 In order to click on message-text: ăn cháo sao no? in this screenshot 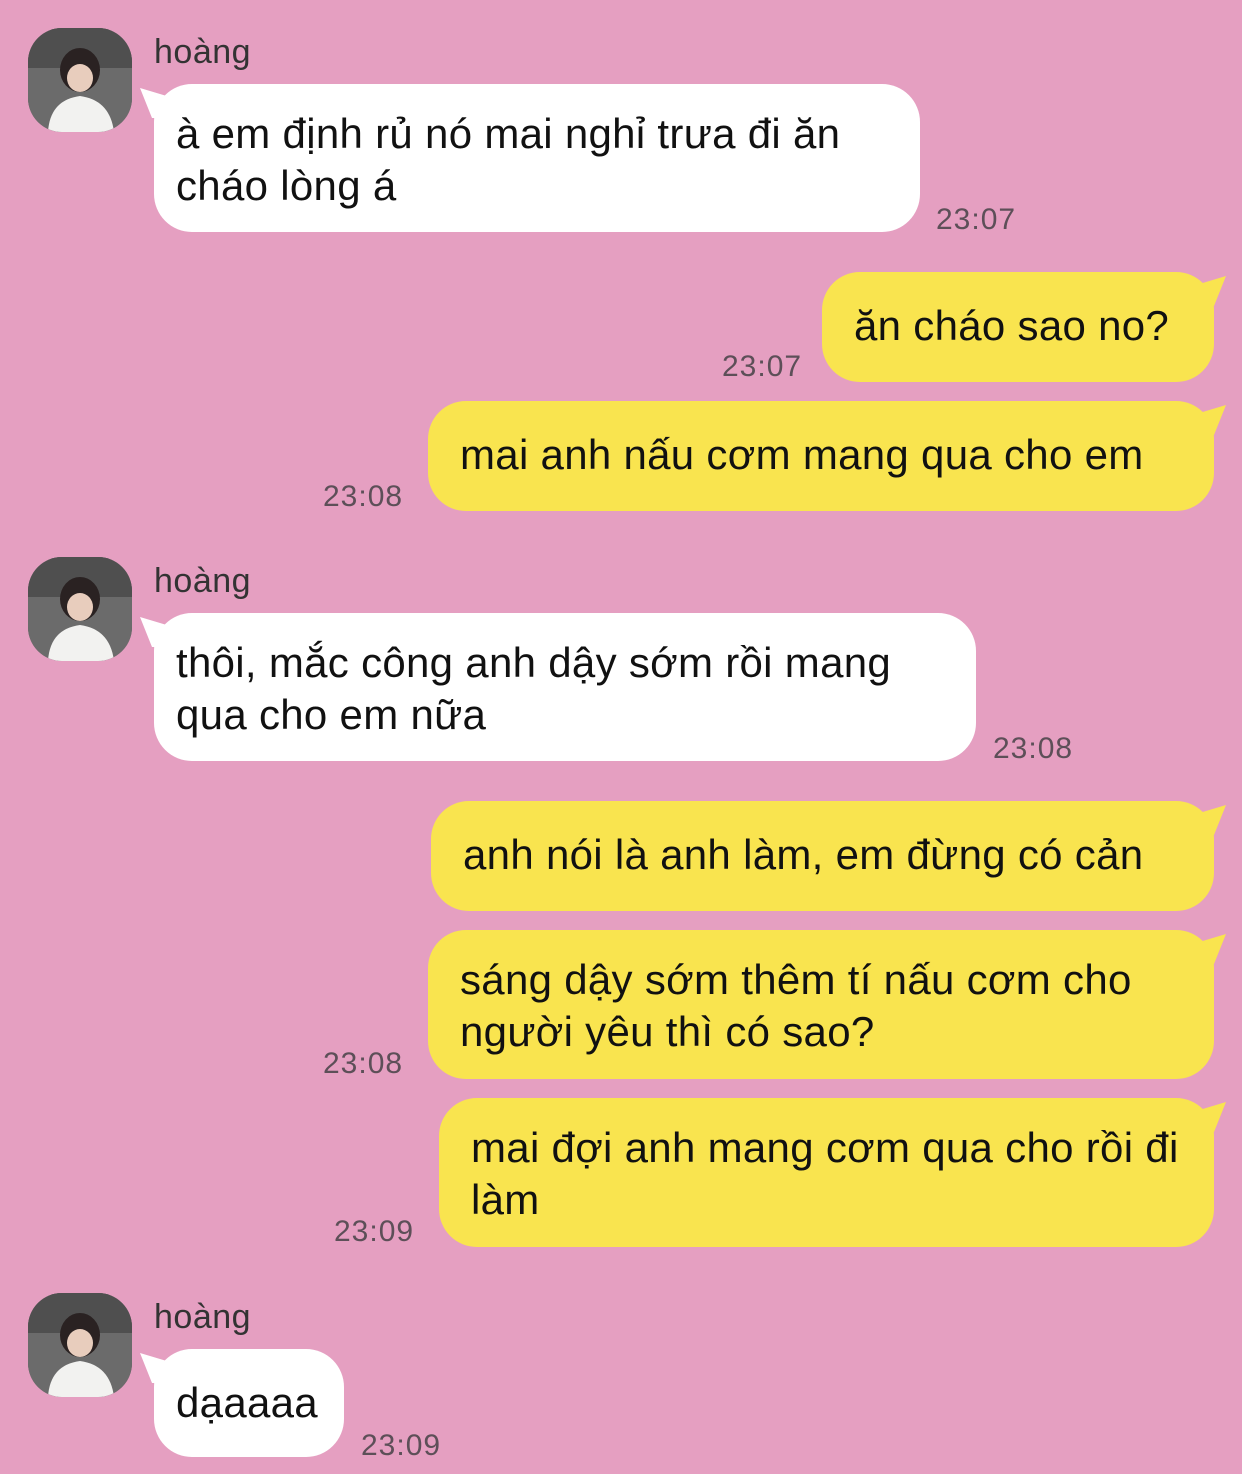, I will do `click(1012, 325)`.